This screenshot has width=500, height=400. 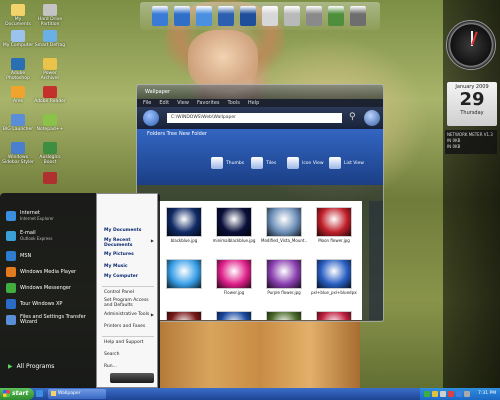 I want to click on start-menu-place: Control Panel, so click(x=130, y=292).